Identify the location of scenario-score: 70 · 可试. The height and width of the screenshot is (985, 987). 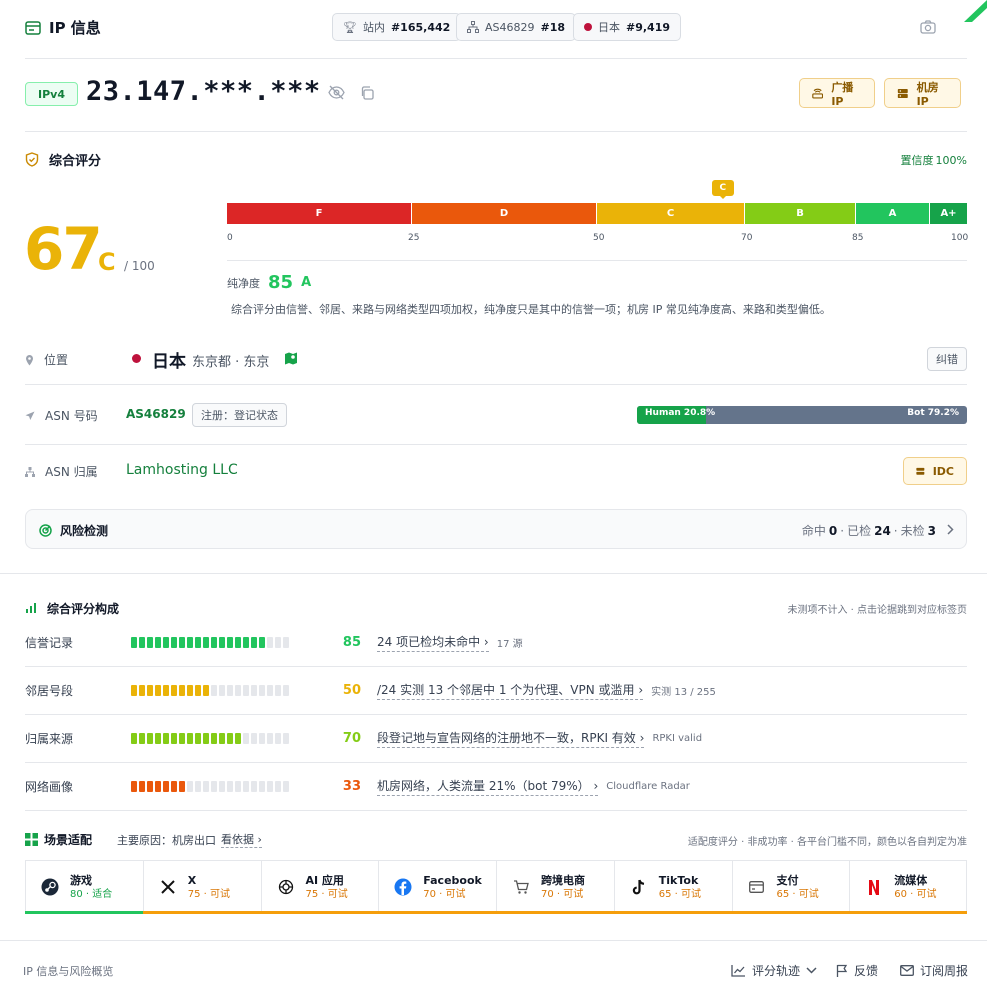
(562, 894).